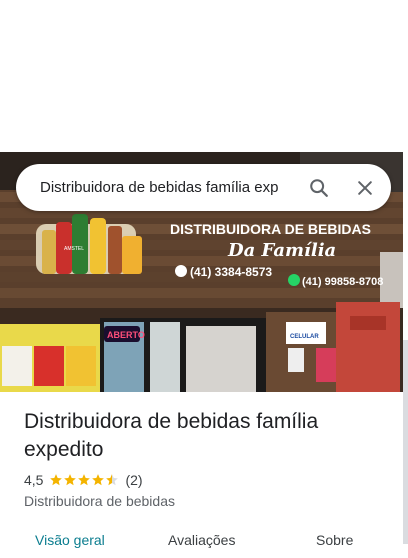  What do you see at coordinates (133, 480) in the screenshot?
I see `review-count: (2)` at bounding box center [133, 480].